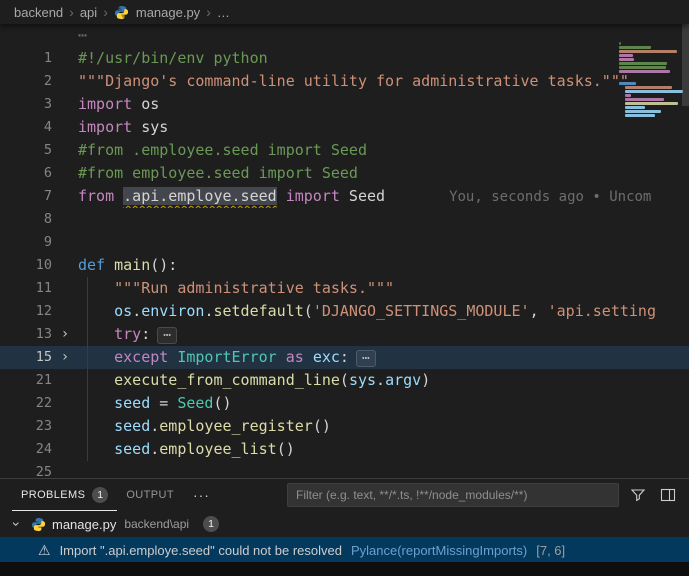 This screenshot has height=576, width=689. Describe the element at coordinates (344, 569) in the screenshot. I see `window-bottom-edge` at that location.